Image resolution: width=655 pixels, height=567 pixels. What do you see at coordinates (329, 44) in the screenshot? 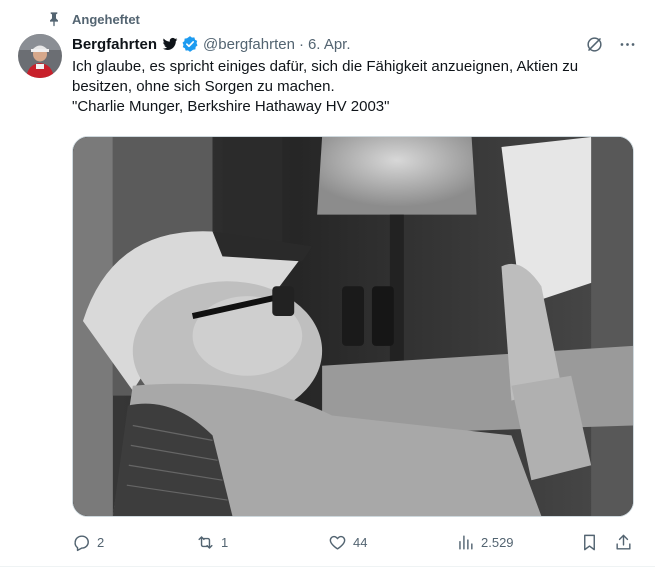
I see `tweet-date: 6. Apr.` at bounding box center [329, 44].